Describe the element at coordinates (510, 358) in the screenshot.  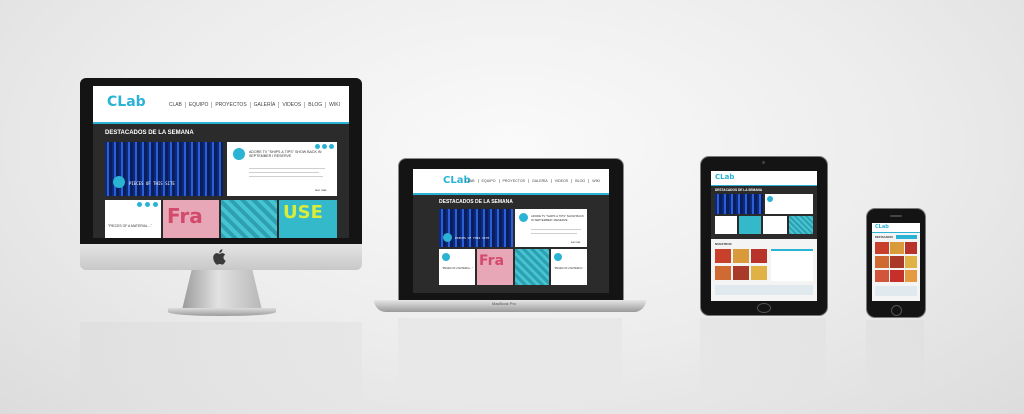
I see `laptop-reflection` at that location.